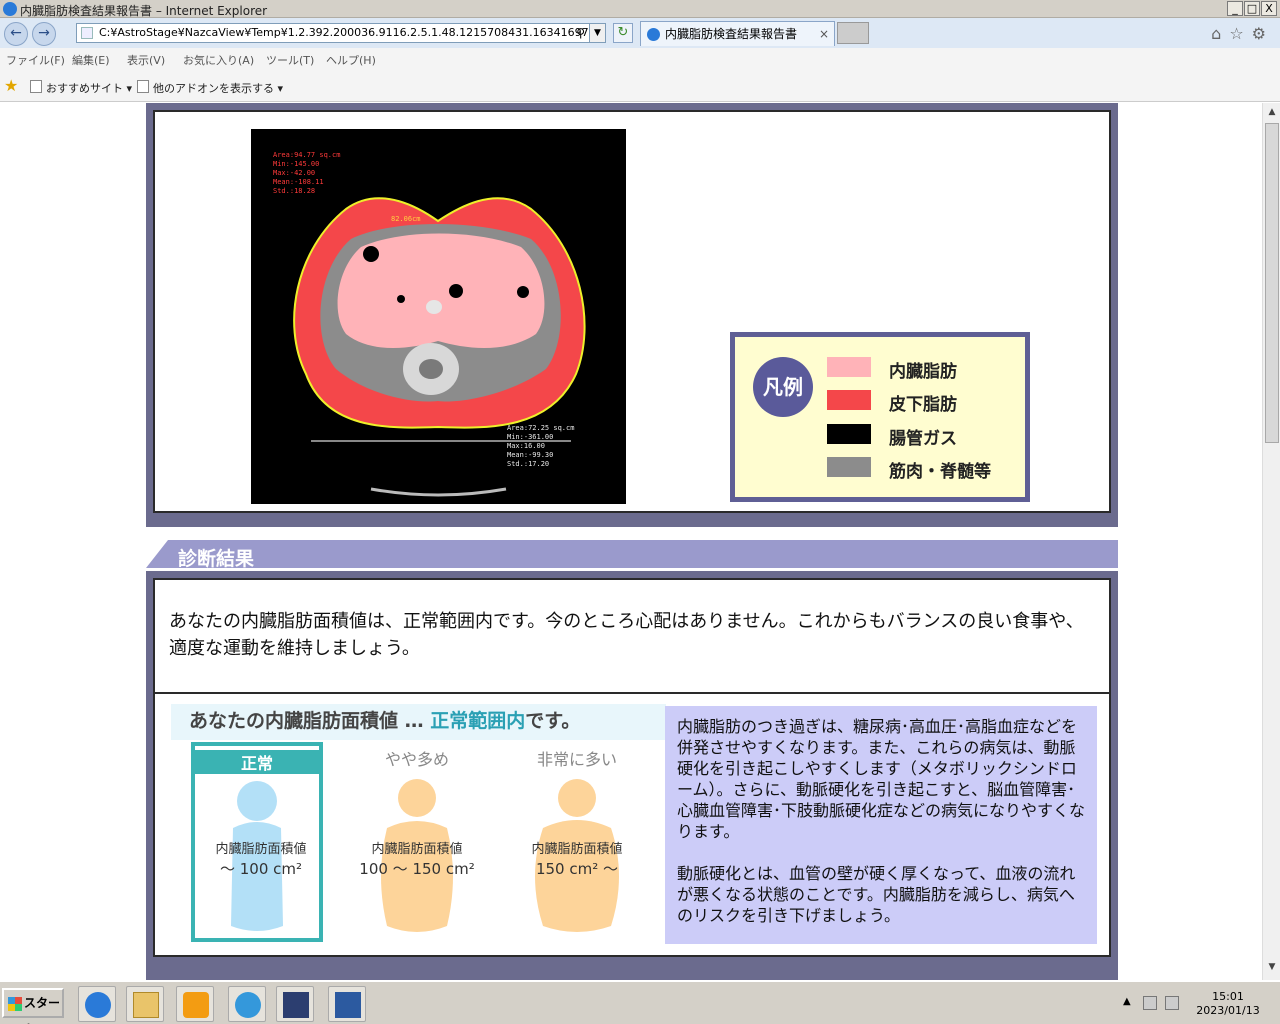  What do you see at coordinates (97, 1004) in the screenshot?
I see `taskbar-ie-icon` at bounding box center [97, 1004].